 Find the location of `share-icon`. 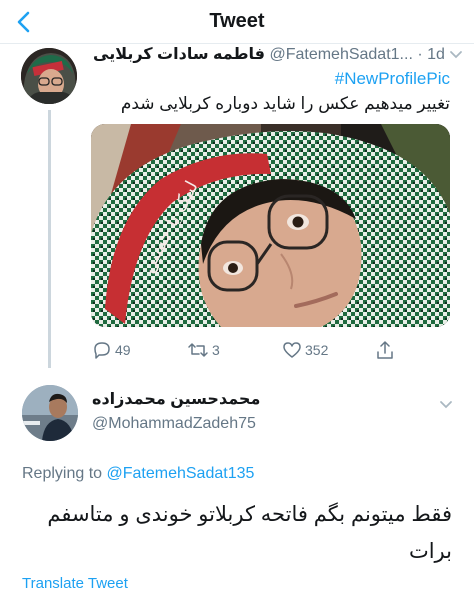

share-icon is located at coordinates (385, 350).